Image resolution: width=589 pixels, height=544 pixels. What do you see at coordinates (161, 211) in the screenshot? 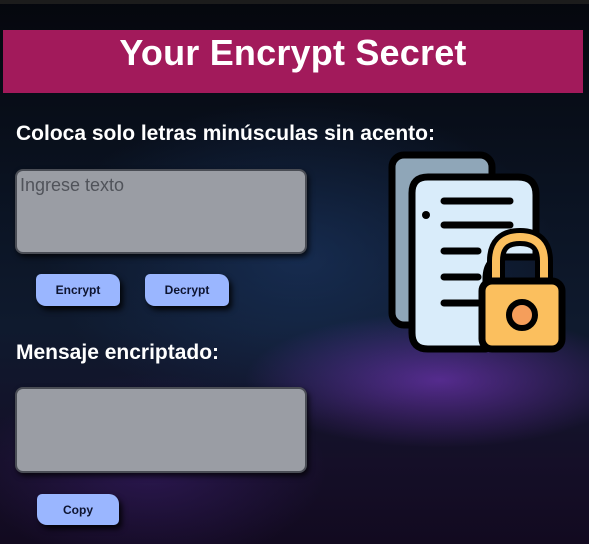
I see `input-textarea` at bounding box center [161, 211].